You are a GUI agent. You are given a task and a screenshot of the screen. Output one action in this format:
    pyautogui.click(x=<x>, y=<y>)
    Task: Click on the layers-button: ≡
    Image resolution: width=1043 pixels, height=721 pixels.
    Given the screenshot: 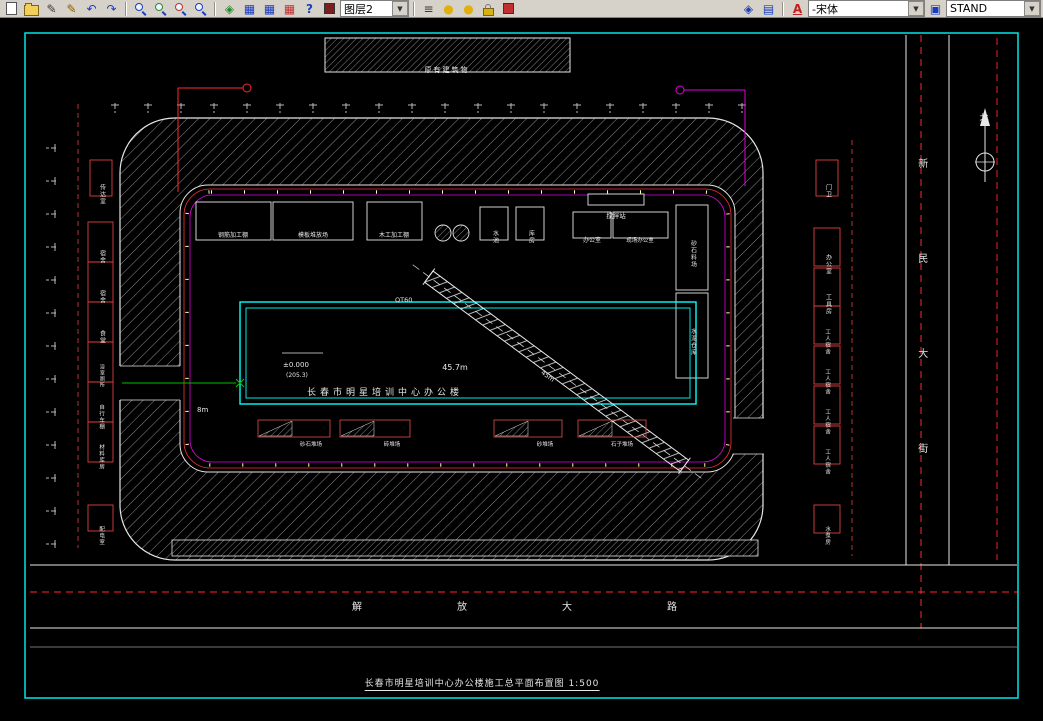 What is the action you would take?
    pyautogui.click(x=428, y=9)
    